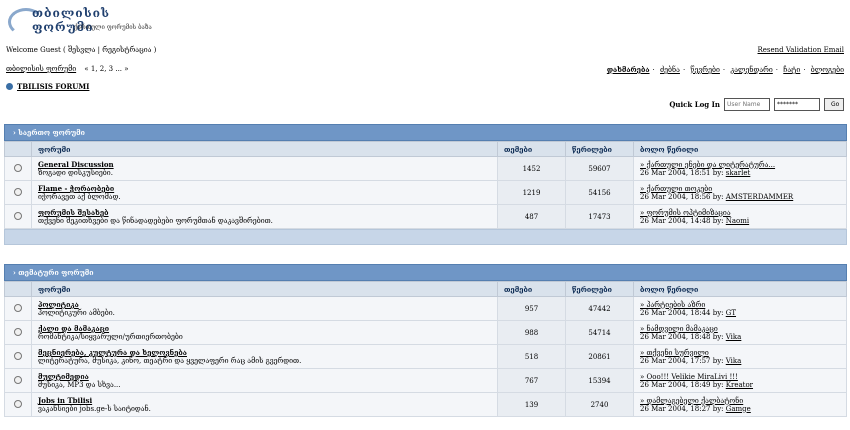 The image size is (850, 430). Describe the element at coordinates (86, 21) in the screenshot. I see `site-logo: თბილისის ფორუმი ქართული ფორუმის ბაზა` at that location.